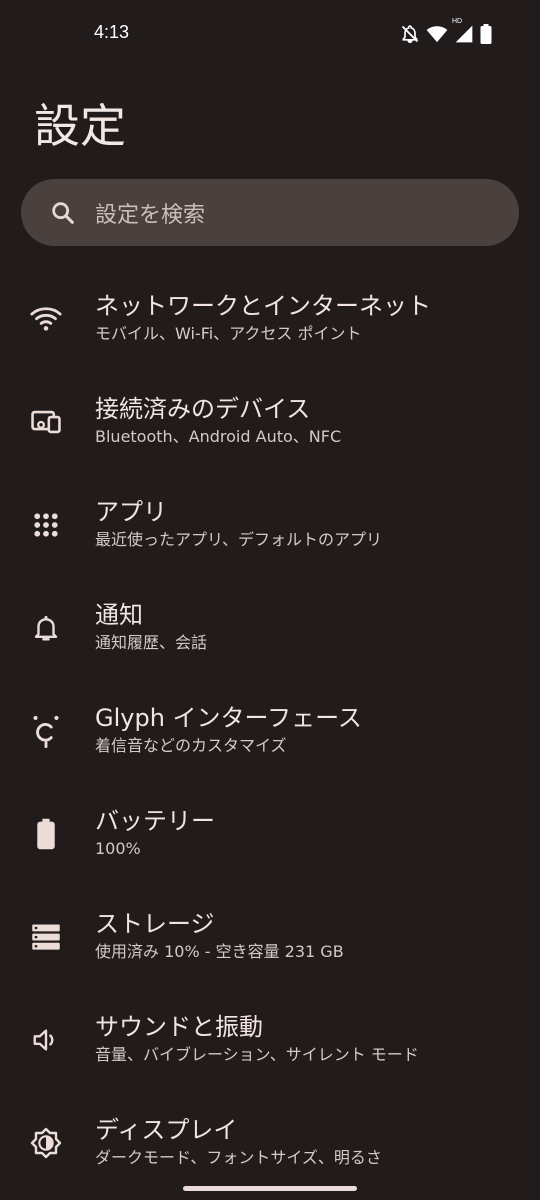 This screenshot has height=1200, width=540. What do you see at coordinates (46, 937) in the screenshot?
I see `storage-icon` at bounding box center [46, 937].